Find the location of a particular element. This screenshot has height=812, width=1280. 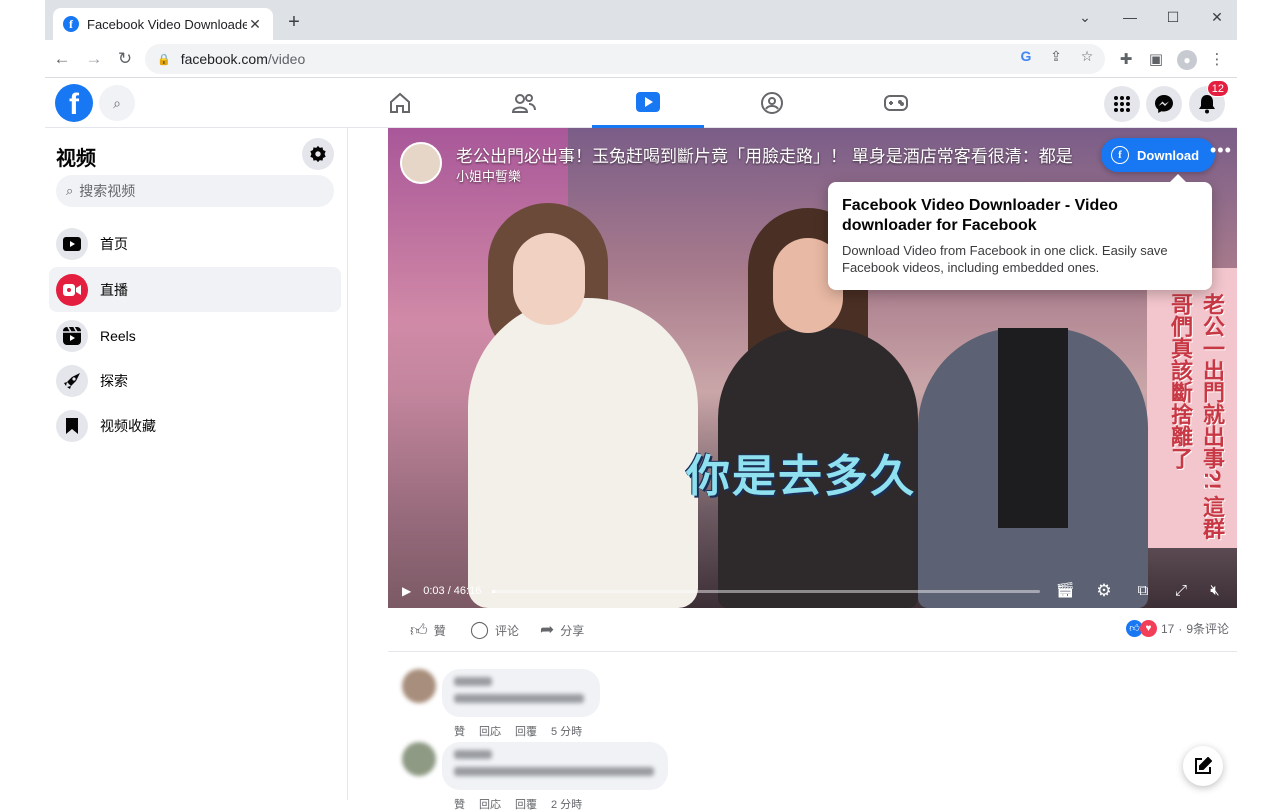

sidebar-item-explore: 探索 is located at coordinates (195, 380).